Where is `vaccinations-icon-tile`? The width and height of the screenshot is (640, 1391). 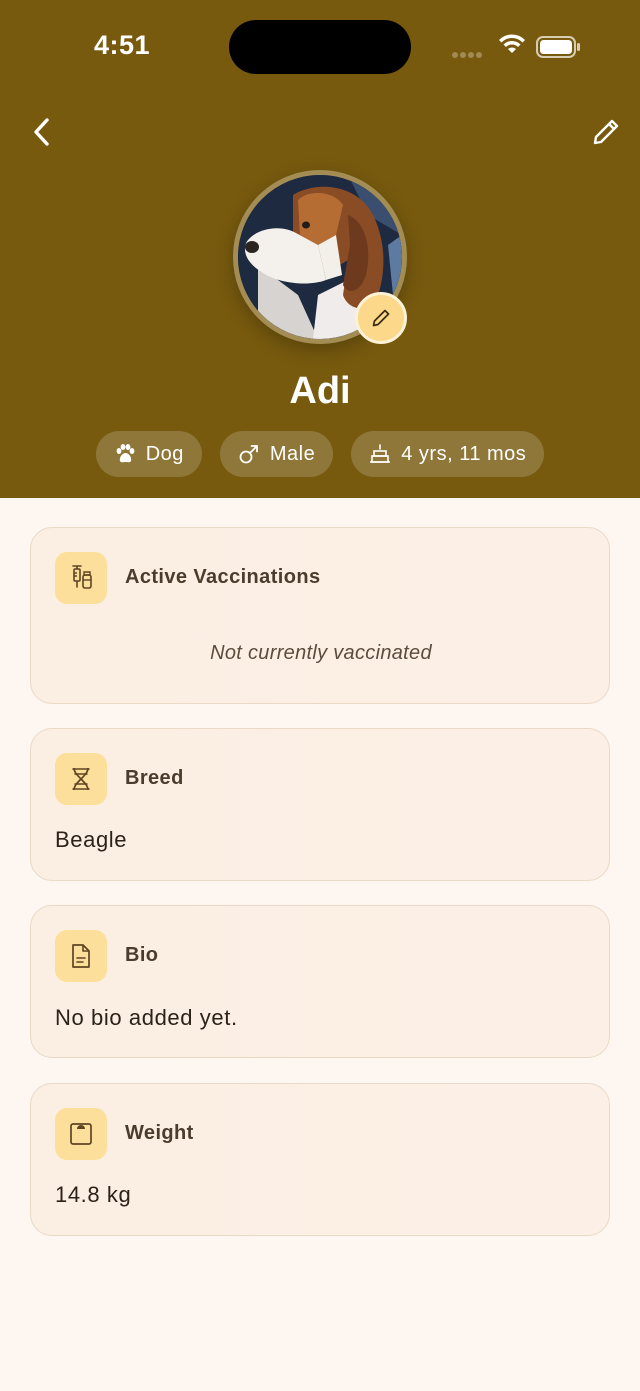
vaccinations-icon-tile is located at coordinates (81, 578).